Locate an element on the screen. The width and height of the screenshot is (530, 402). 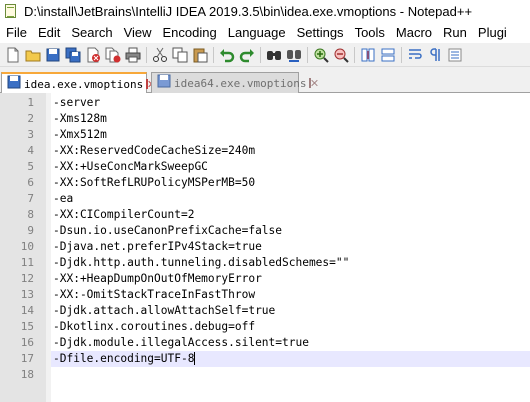
line-text: -ea is located at coordinates (63, 199).